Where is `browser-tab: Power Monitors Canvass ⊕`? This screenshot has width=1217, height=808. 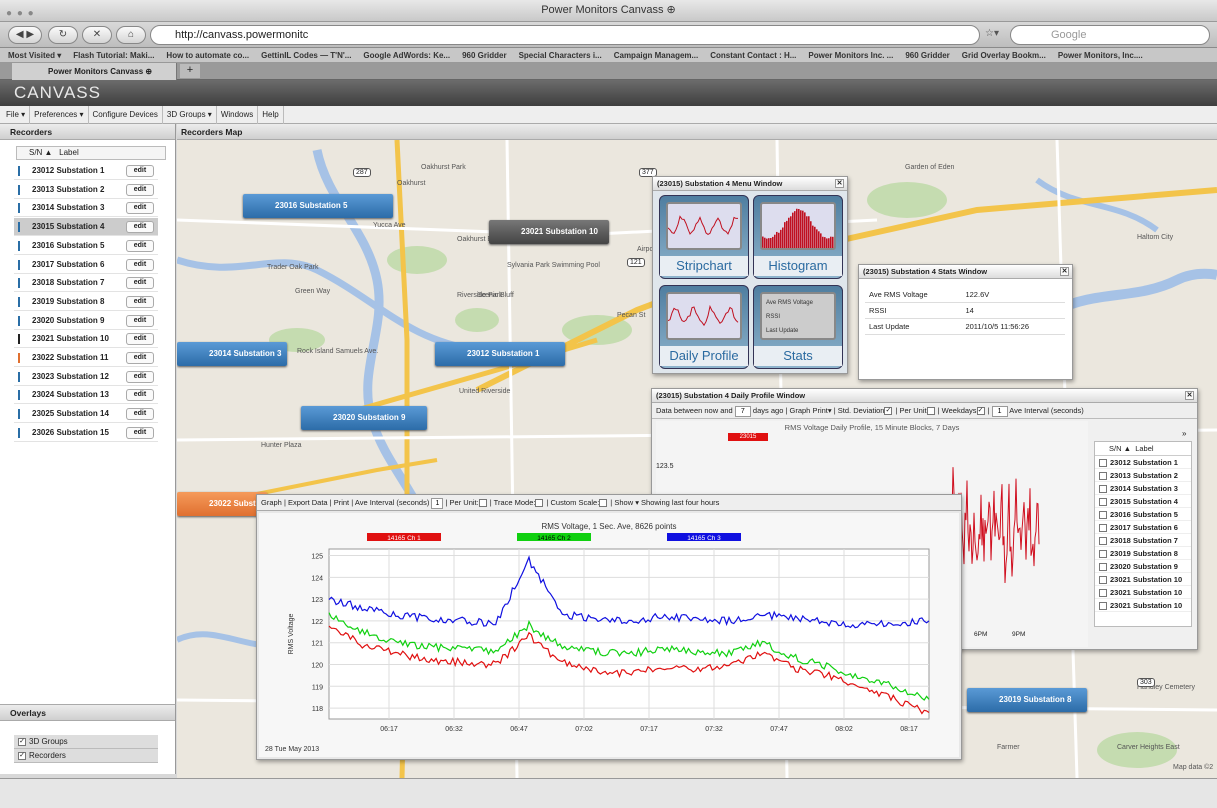 browser-tab: Power Monitors Canvass ⊕ is located at coordinates (94, 71).